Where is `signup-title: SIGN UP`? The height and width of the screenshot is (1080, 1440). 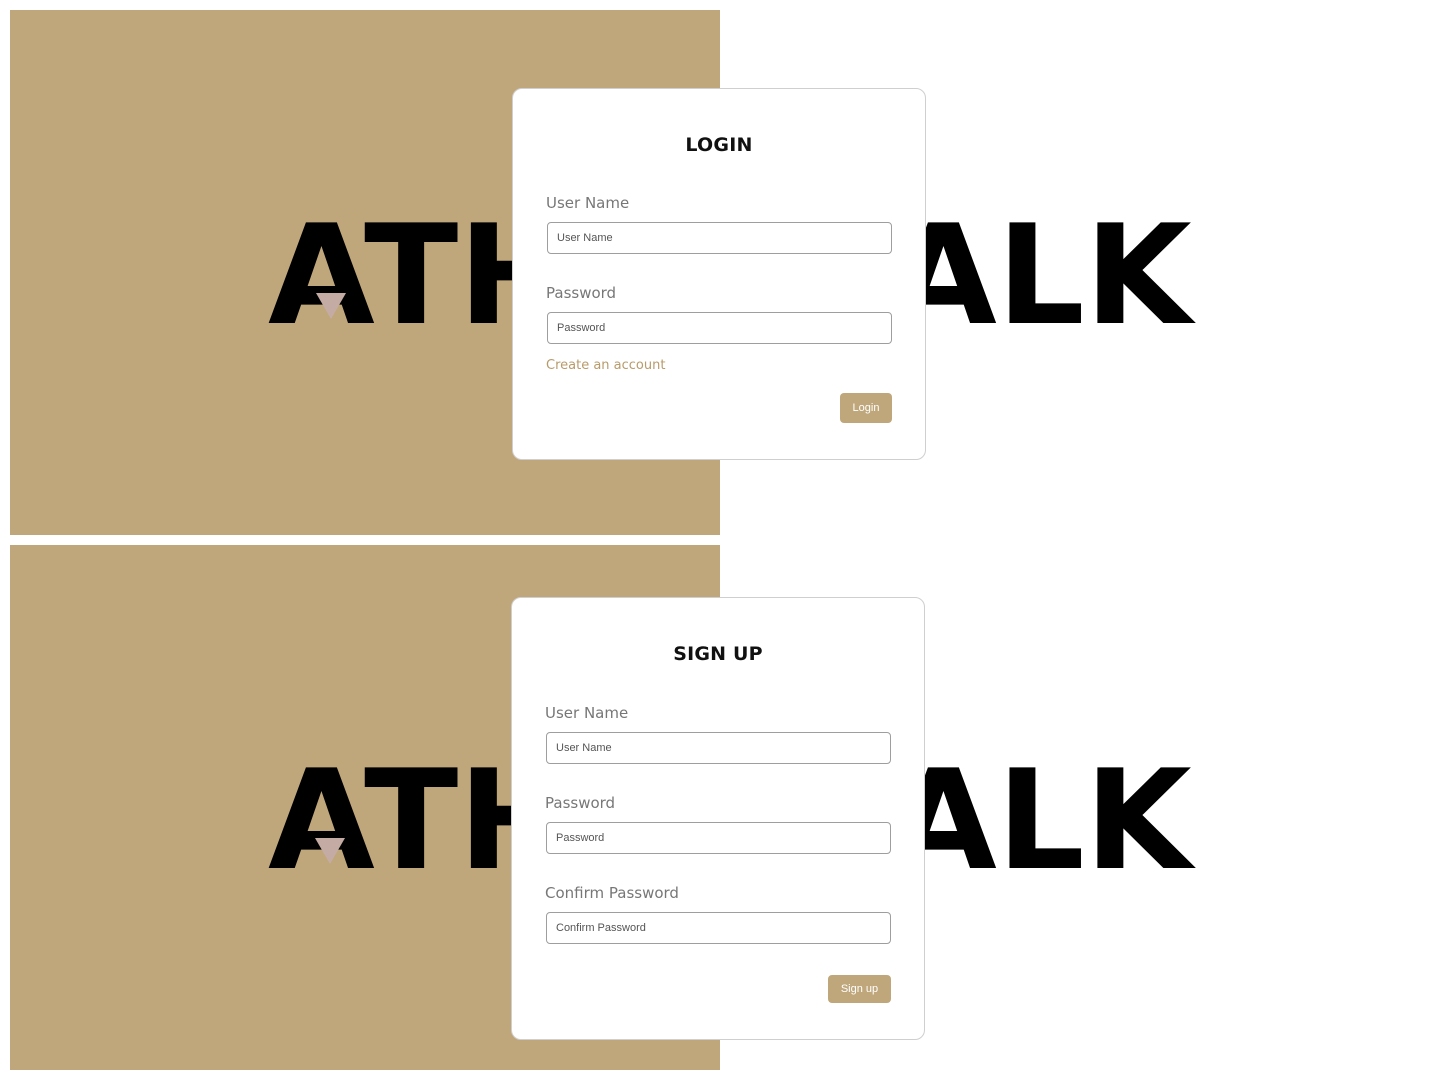
signup-title: SIGN UP is located at coordinates (718, 654).